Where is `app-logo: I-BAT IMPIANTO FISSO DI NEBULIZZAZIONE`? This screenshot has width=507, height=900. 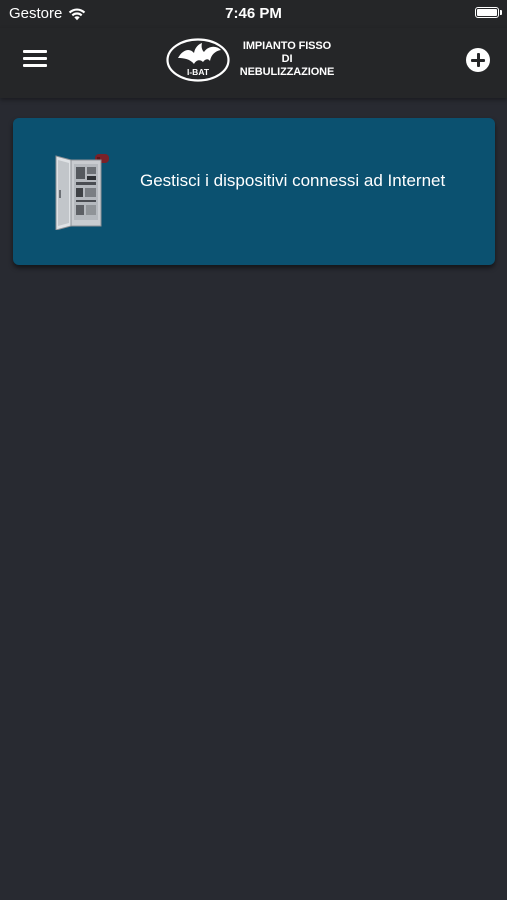 app-logo: I-BAT IMPIANTO FISSO DI NEBULIZZAZIONE is located at coordinates (256, 61).